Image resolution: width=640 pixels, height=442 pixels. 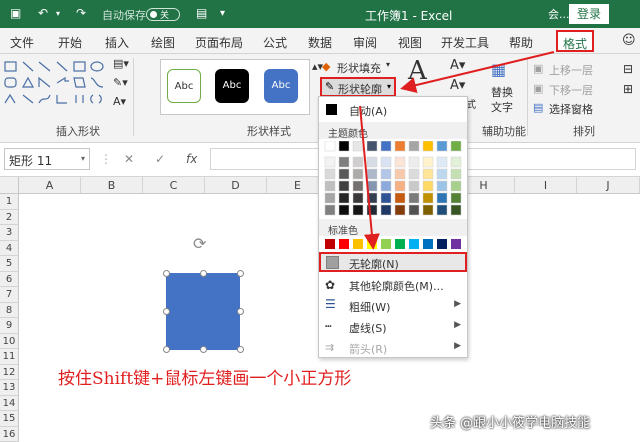 What do you see at coordinates (163, 14) in the screenshot?
I see `autosave-toggle: 关` at bounding box center [163, 14].